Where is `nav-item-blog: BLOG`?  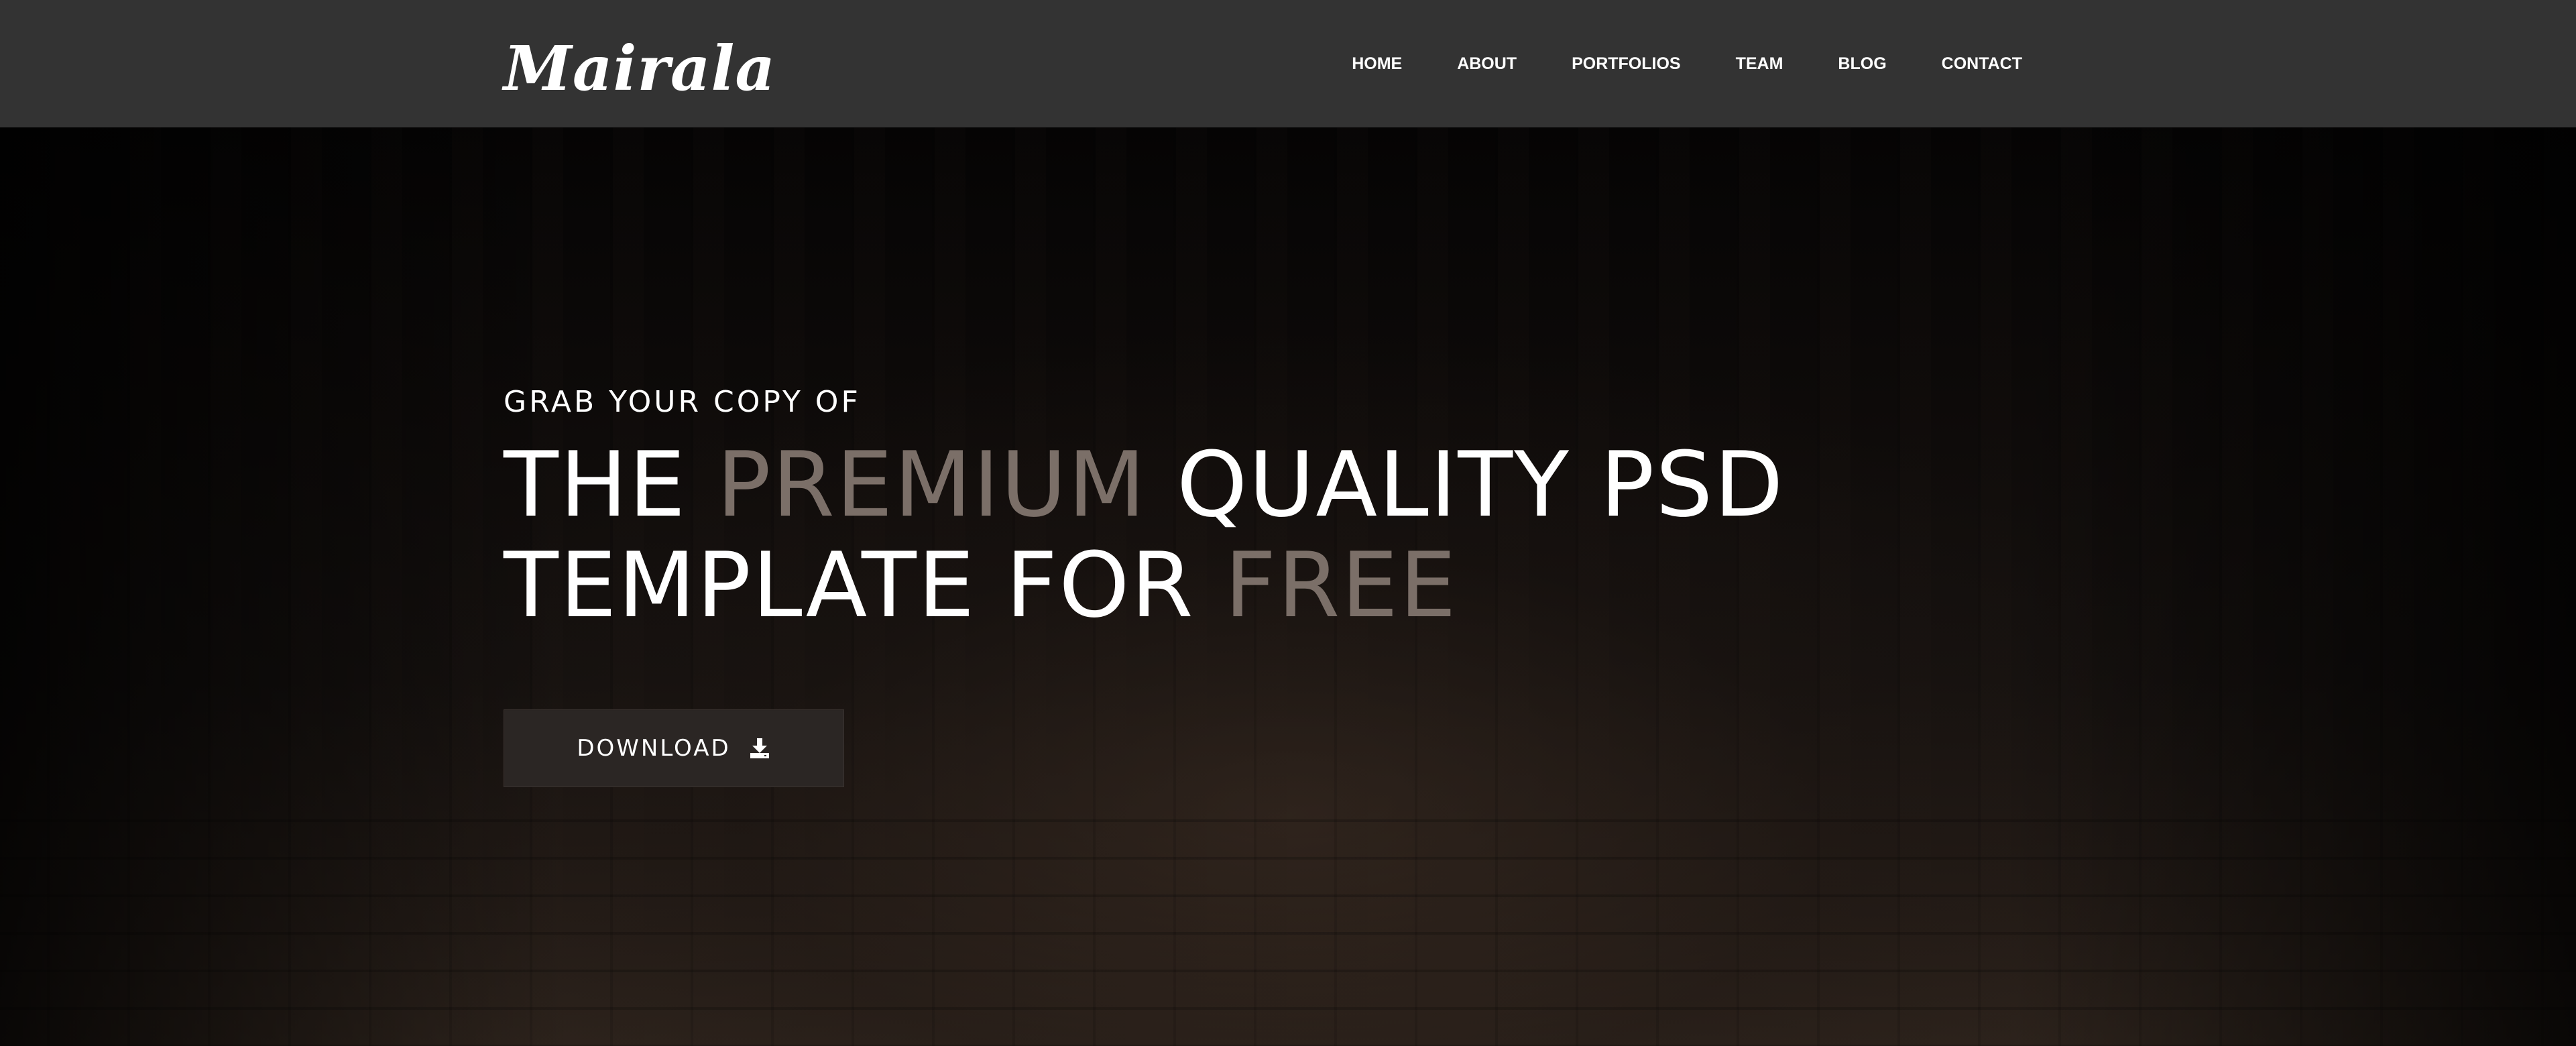
nav-item-blog: BLOG is located at coordinates (1862, 64).